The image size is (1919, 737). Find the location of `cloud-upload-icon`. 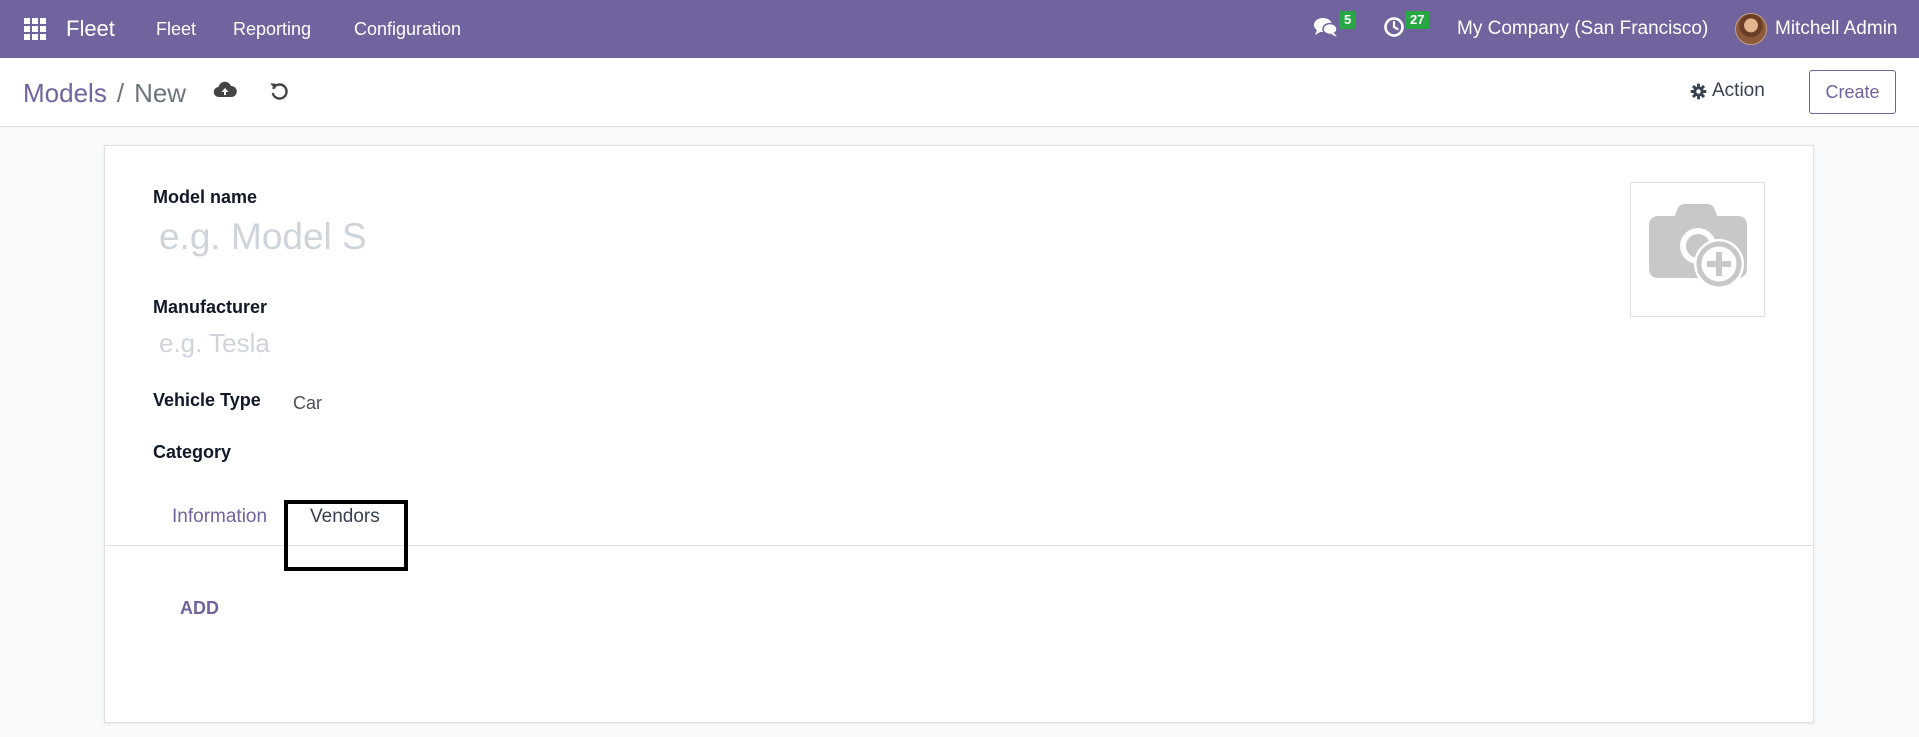

cloud-upload-icon is located at coordinates (225, 92).